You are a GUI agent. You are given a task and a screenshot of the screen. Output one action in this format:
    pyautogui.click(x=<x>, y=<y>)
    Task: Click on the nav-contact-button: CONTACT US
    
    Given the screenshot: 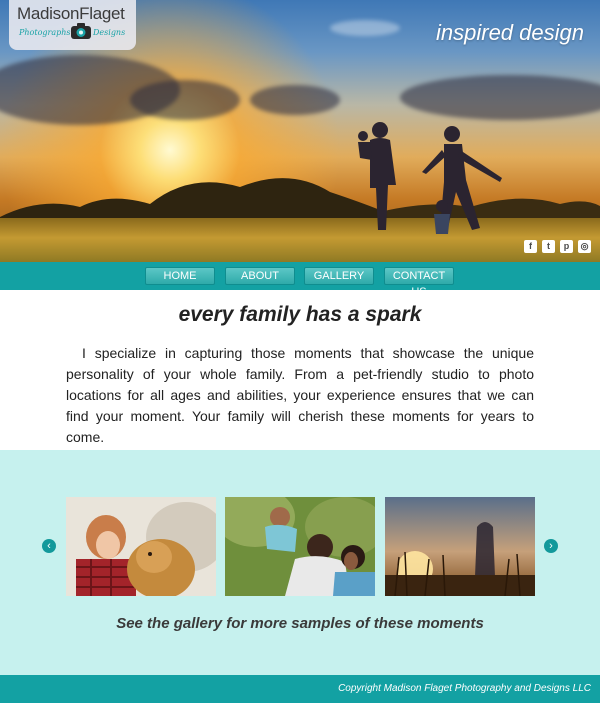 What is the action you would take?
    pyautogui.click(x=419, y=282)
    